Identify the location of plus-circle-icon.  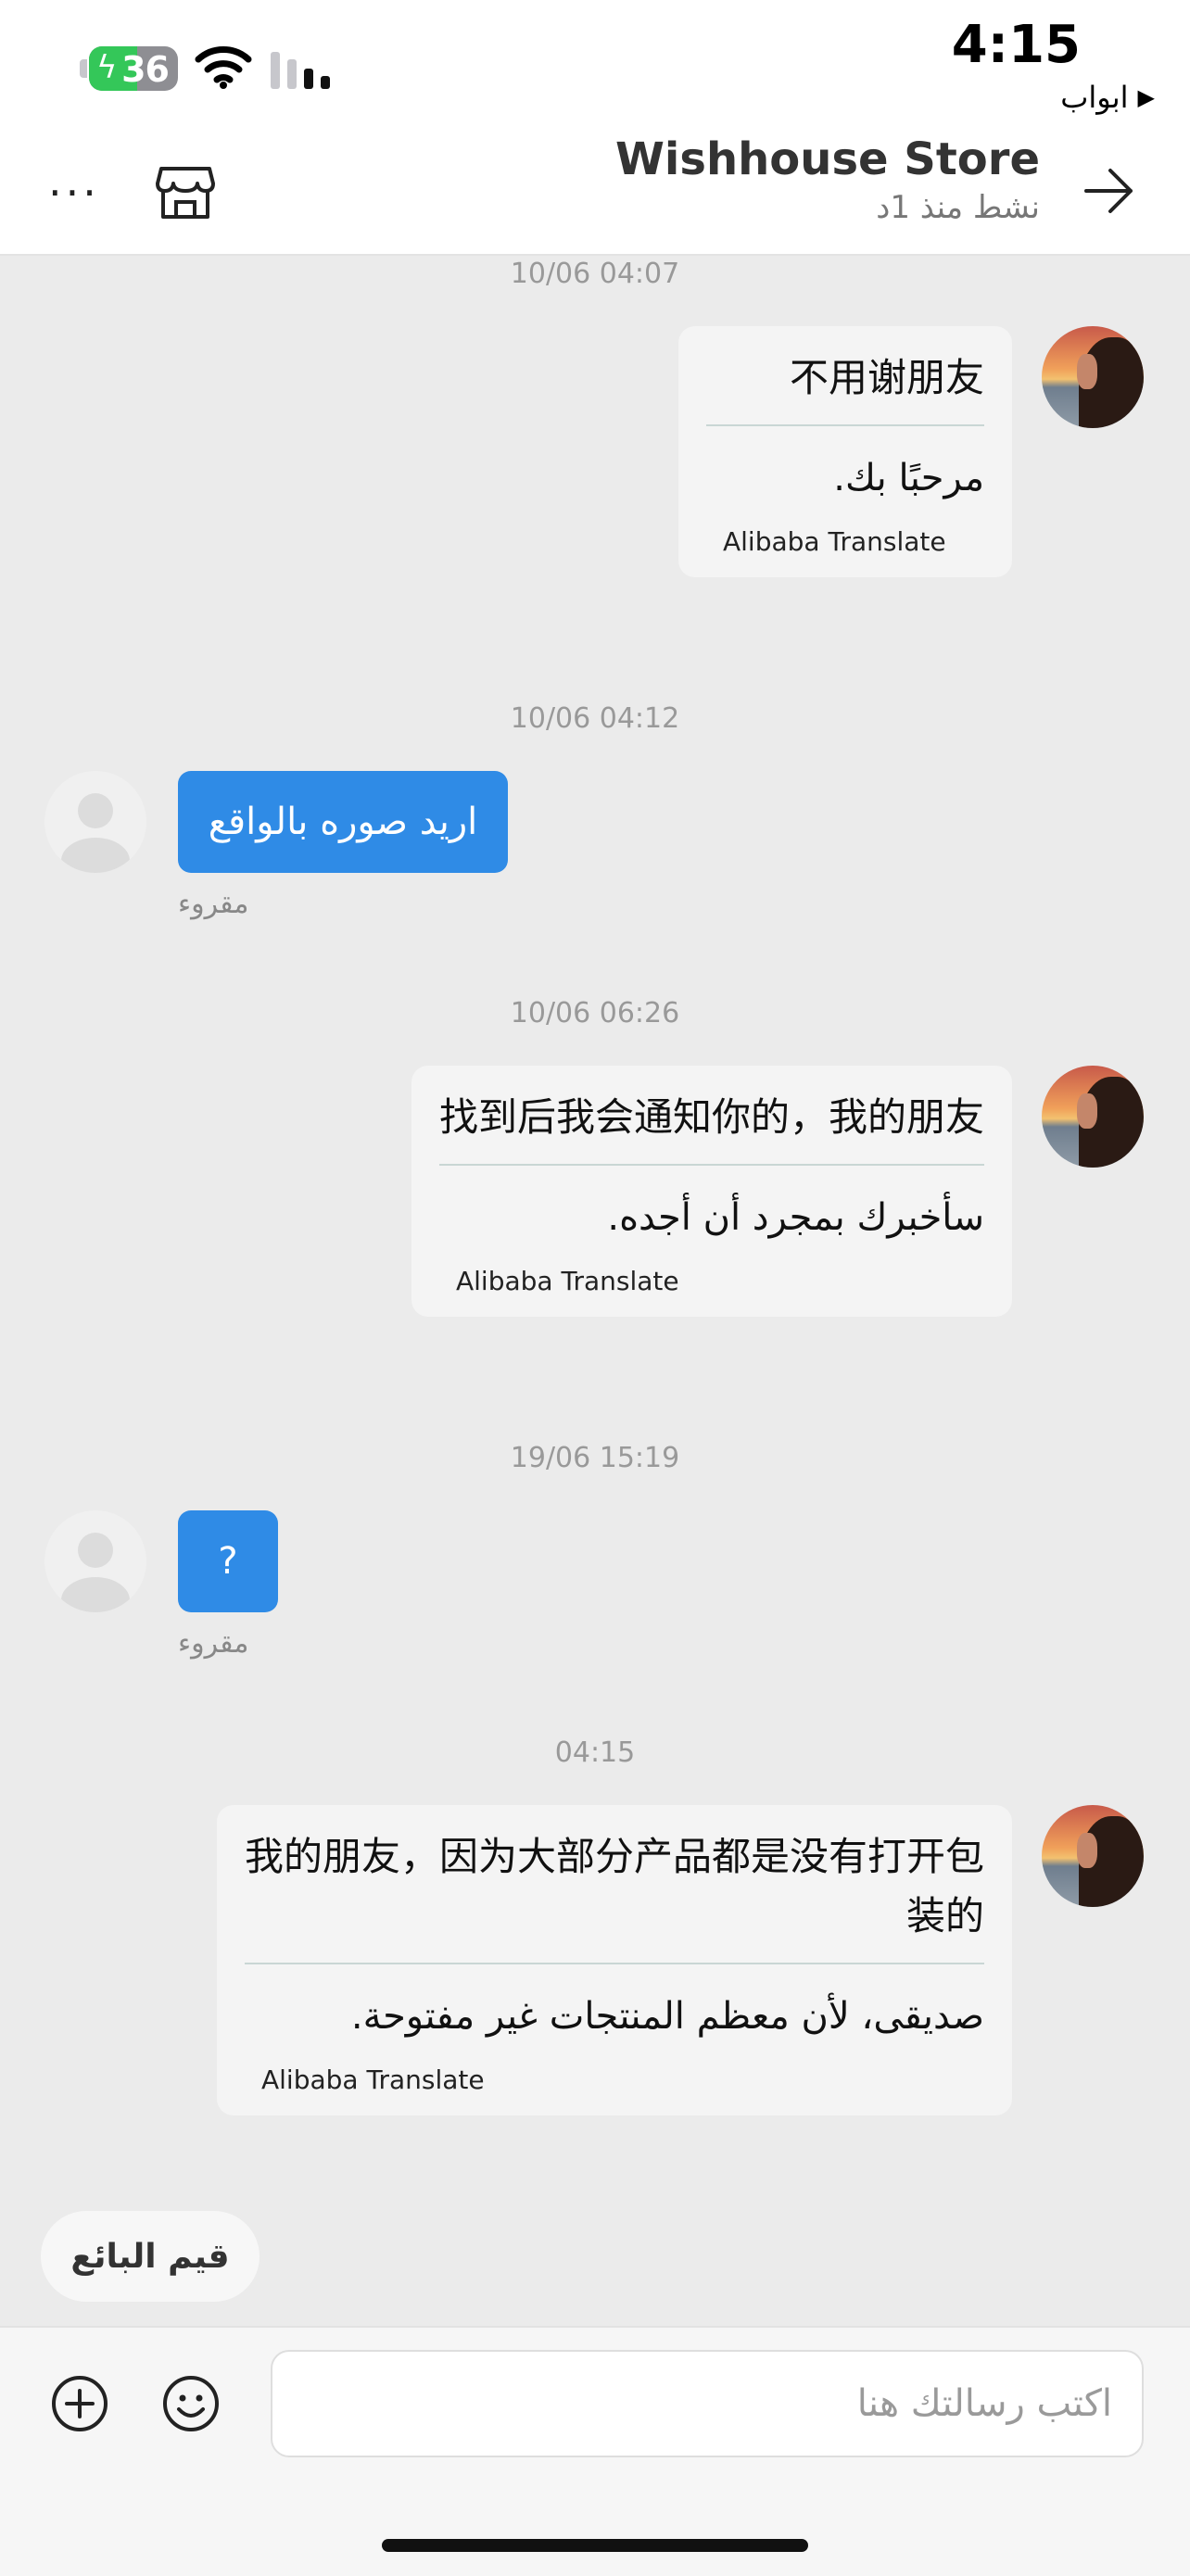
(79, 2403).